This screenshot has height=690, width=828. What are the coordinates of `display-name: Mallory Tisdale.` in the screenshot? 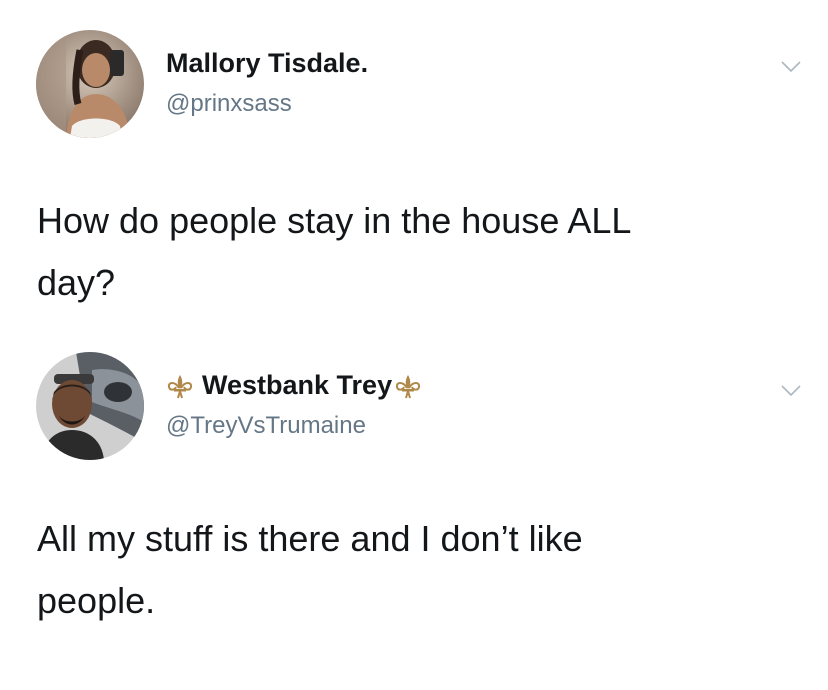 It's located at (267, 63).